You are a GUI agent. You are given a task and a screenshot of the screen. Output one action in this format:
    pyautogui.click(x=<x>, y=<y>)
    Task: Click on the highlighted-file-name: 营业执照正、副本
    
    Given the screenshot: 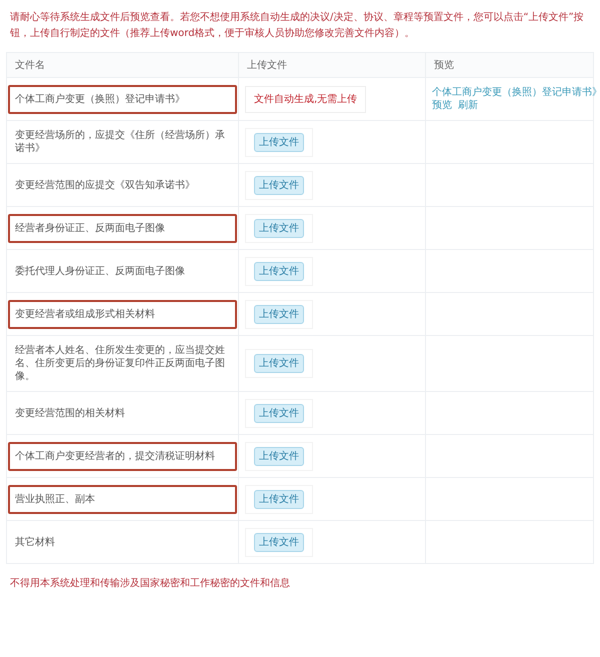 What is the action you would take?
    pyautogui.click(x=122, y=499)
    